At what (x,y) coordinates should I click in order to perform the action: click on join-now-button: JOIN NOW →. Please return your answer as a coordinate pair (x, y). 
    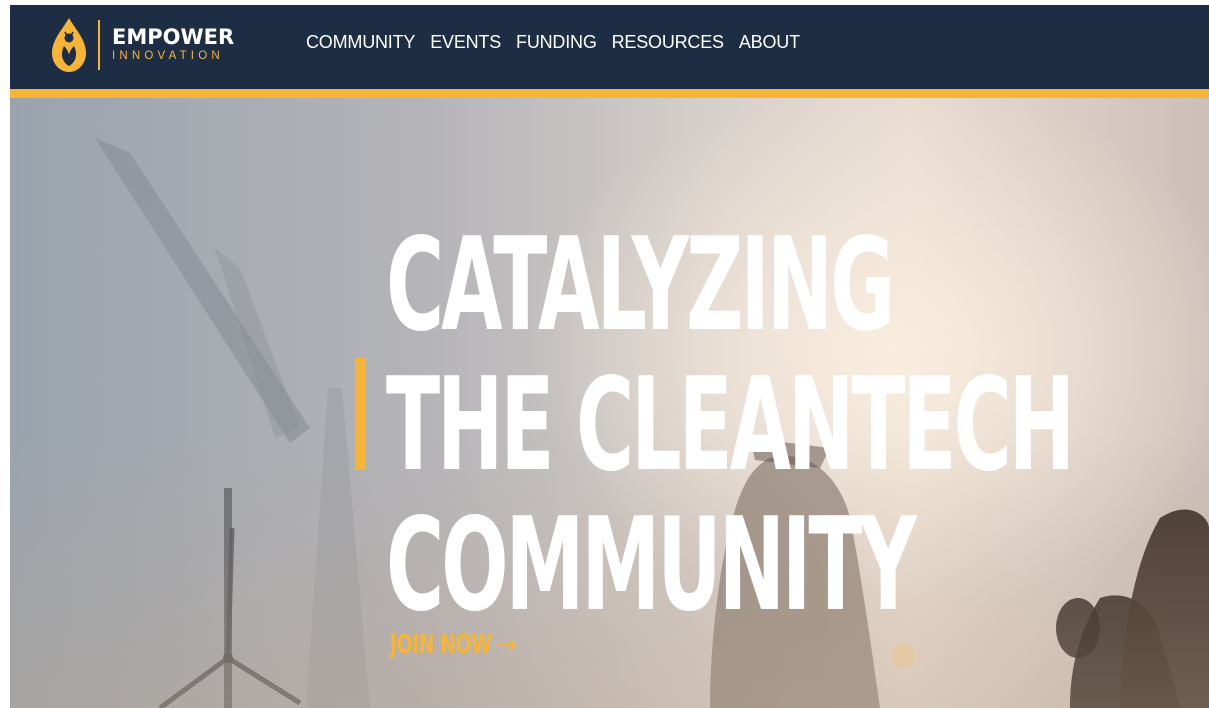
    Looking at the image, I should click on (453, 645).